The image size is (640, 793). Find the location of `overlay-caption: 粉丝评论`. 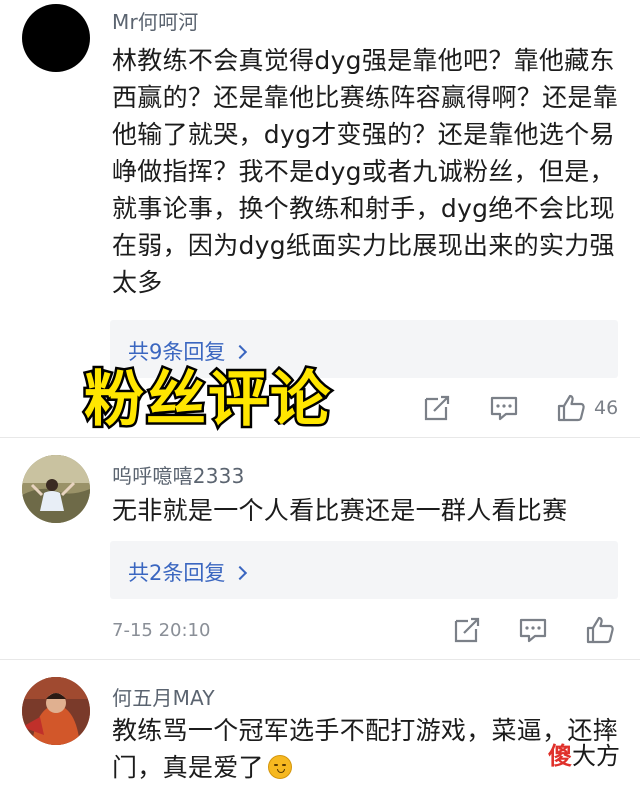

overlay-caption: 粉丝评论 is located at coordinates (207, 400).